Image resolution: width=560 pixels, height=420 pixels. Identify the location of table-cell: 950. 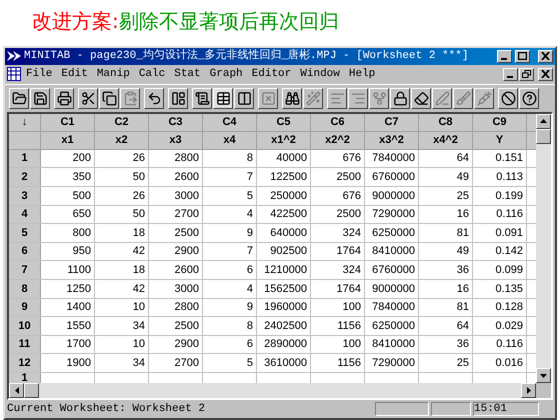
(68, 251).